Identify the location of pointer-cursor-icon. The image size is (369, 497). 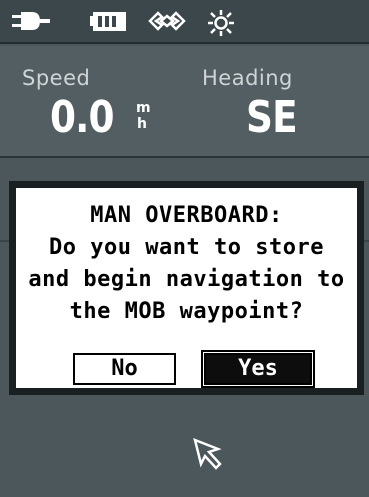
(207, 453).